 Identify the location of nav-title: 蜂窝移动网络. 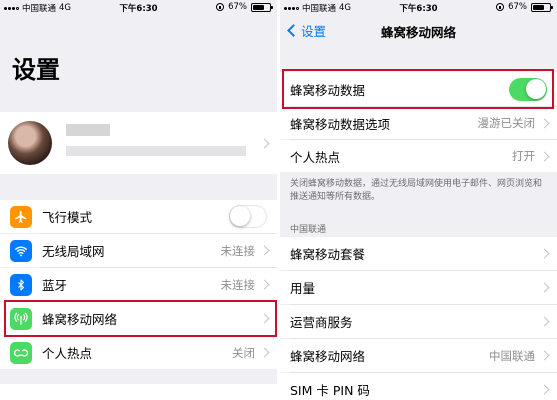
(418, 32).